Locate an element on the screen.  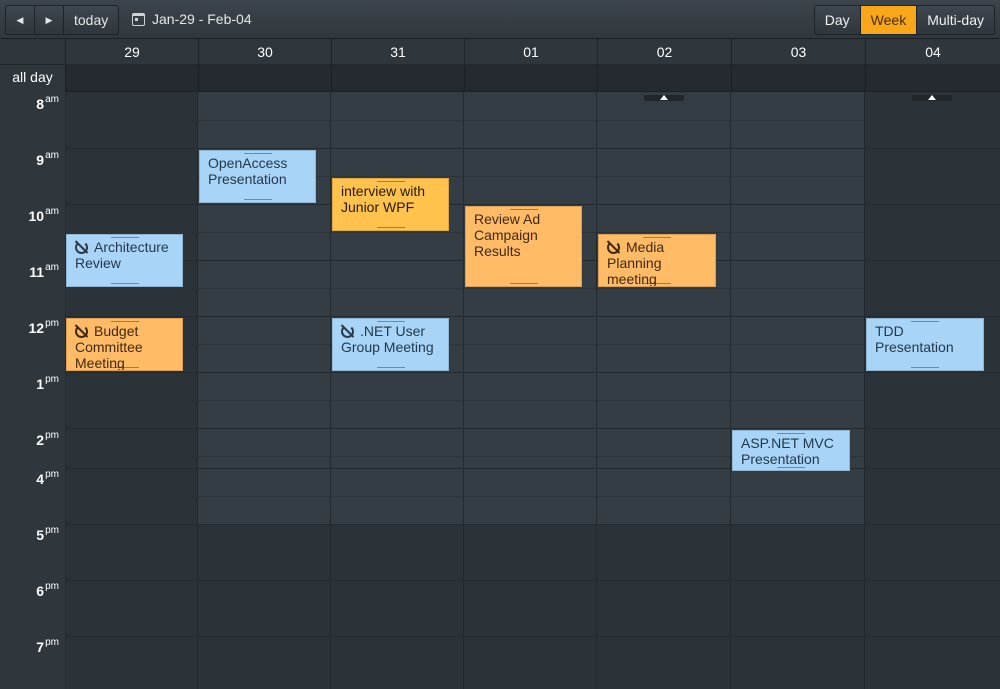
triangle-left-icon: ◀ is located at coordinates (20, 19).